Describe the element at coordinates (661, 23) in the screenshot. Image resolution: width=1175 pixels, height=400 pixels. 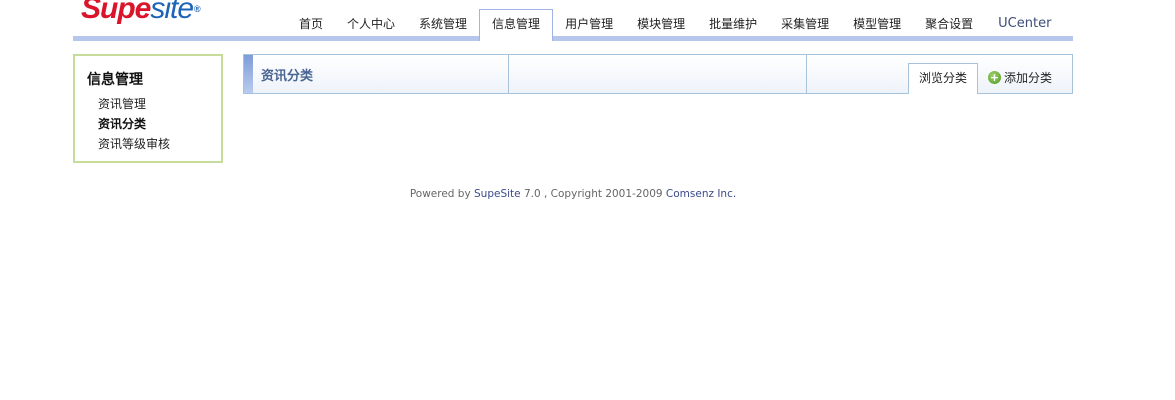
I see `nav-module-management: 模块管理` at that location.